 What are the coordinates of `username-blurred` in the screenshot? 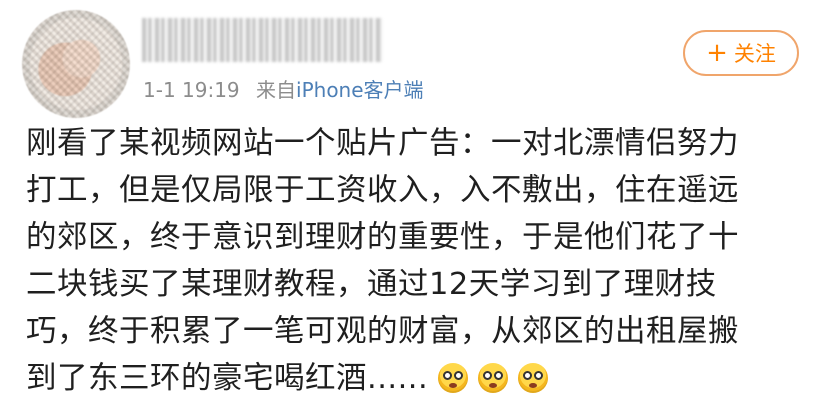 It's located at (262, 40).